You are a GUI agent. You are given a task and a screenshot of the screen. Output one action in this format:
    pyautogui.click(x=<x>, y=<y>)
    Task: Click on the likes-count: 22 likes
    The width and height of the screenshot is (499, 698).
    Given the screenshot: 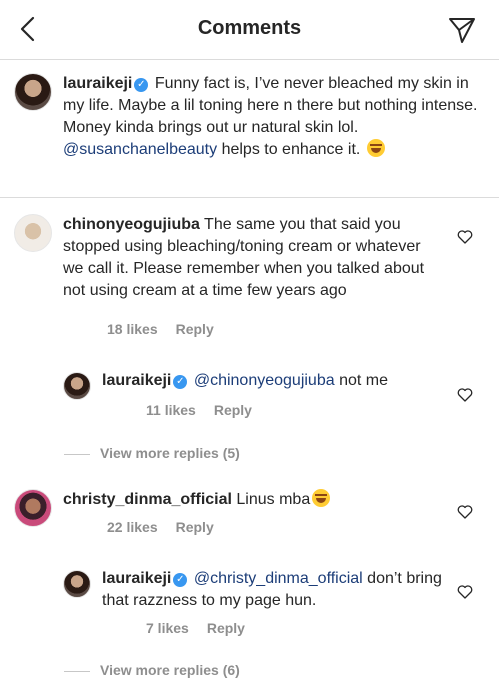 What is the action you would take?
    pyautogui.click(x=132, y=527)
    